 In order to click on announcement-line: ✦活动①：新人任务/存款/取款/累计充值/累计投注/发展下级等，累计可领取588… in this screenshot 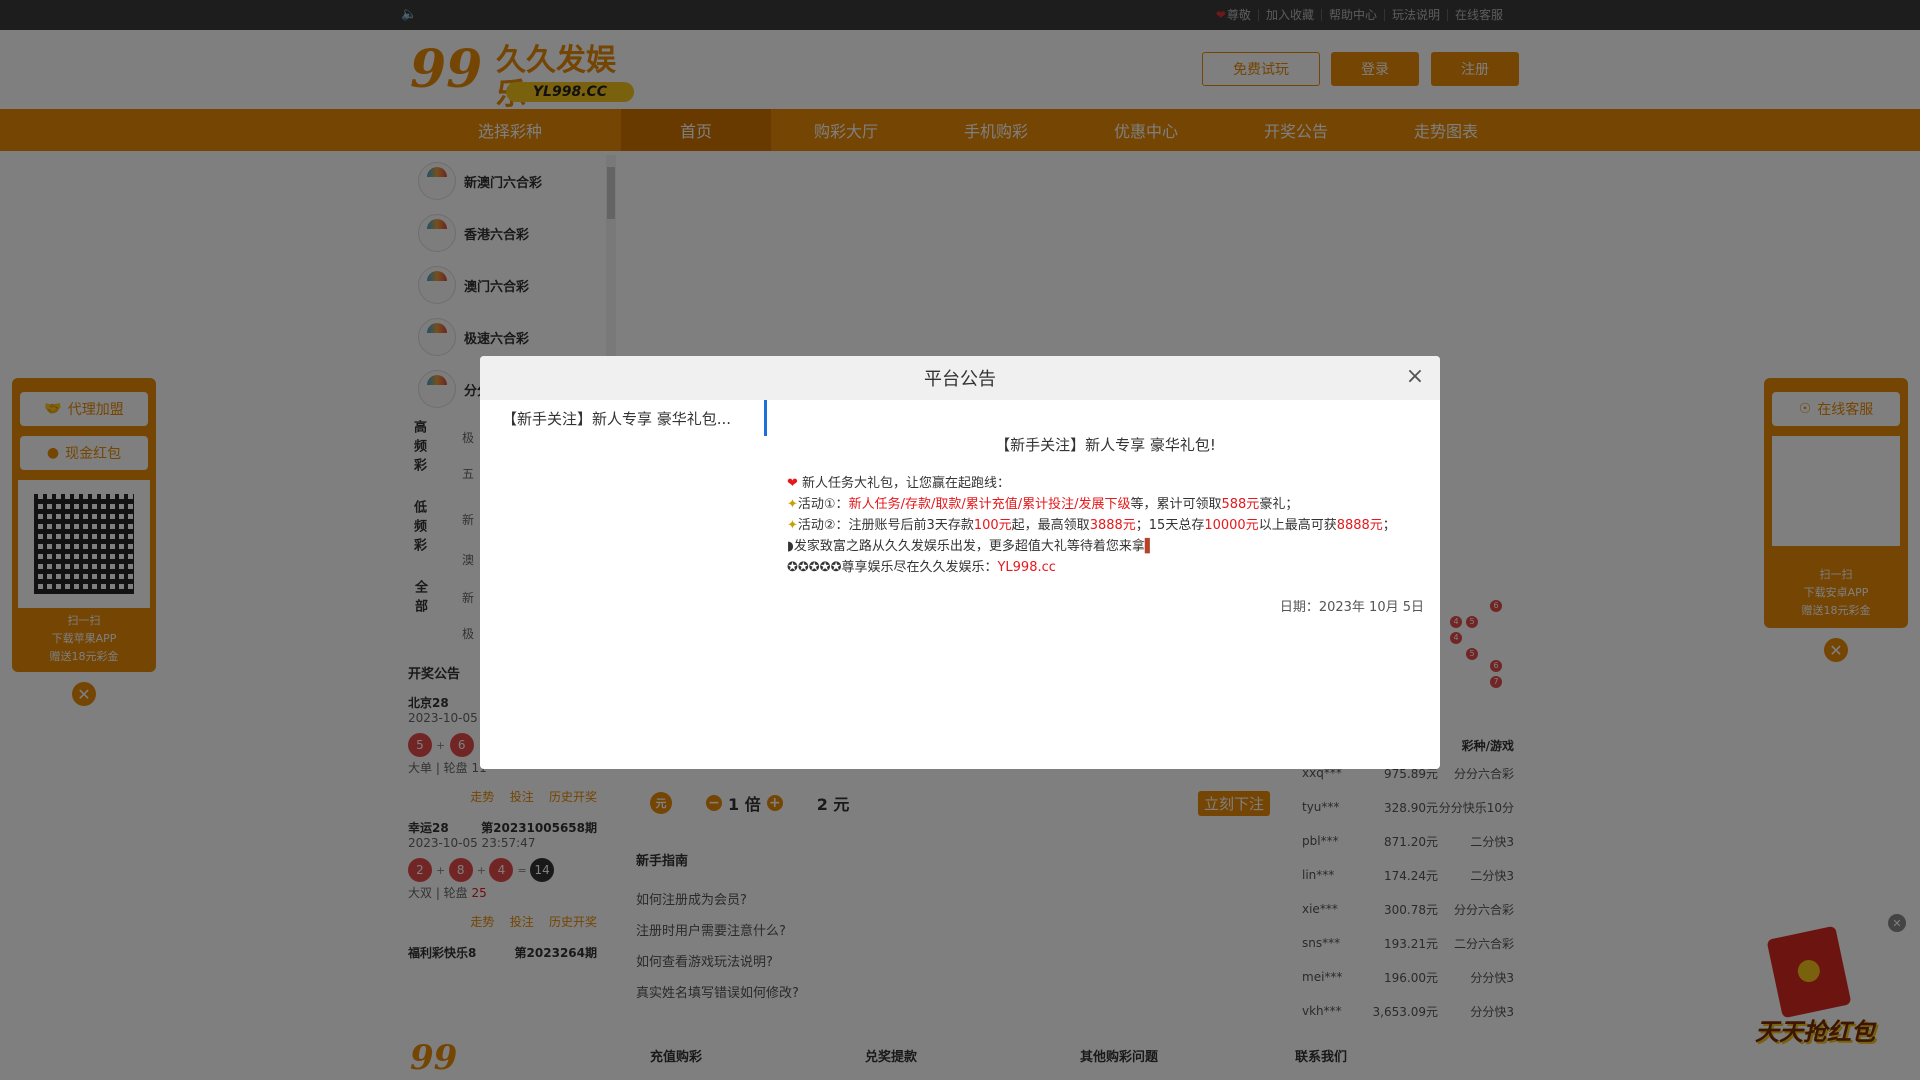, I will do `click(1043, 504)`.